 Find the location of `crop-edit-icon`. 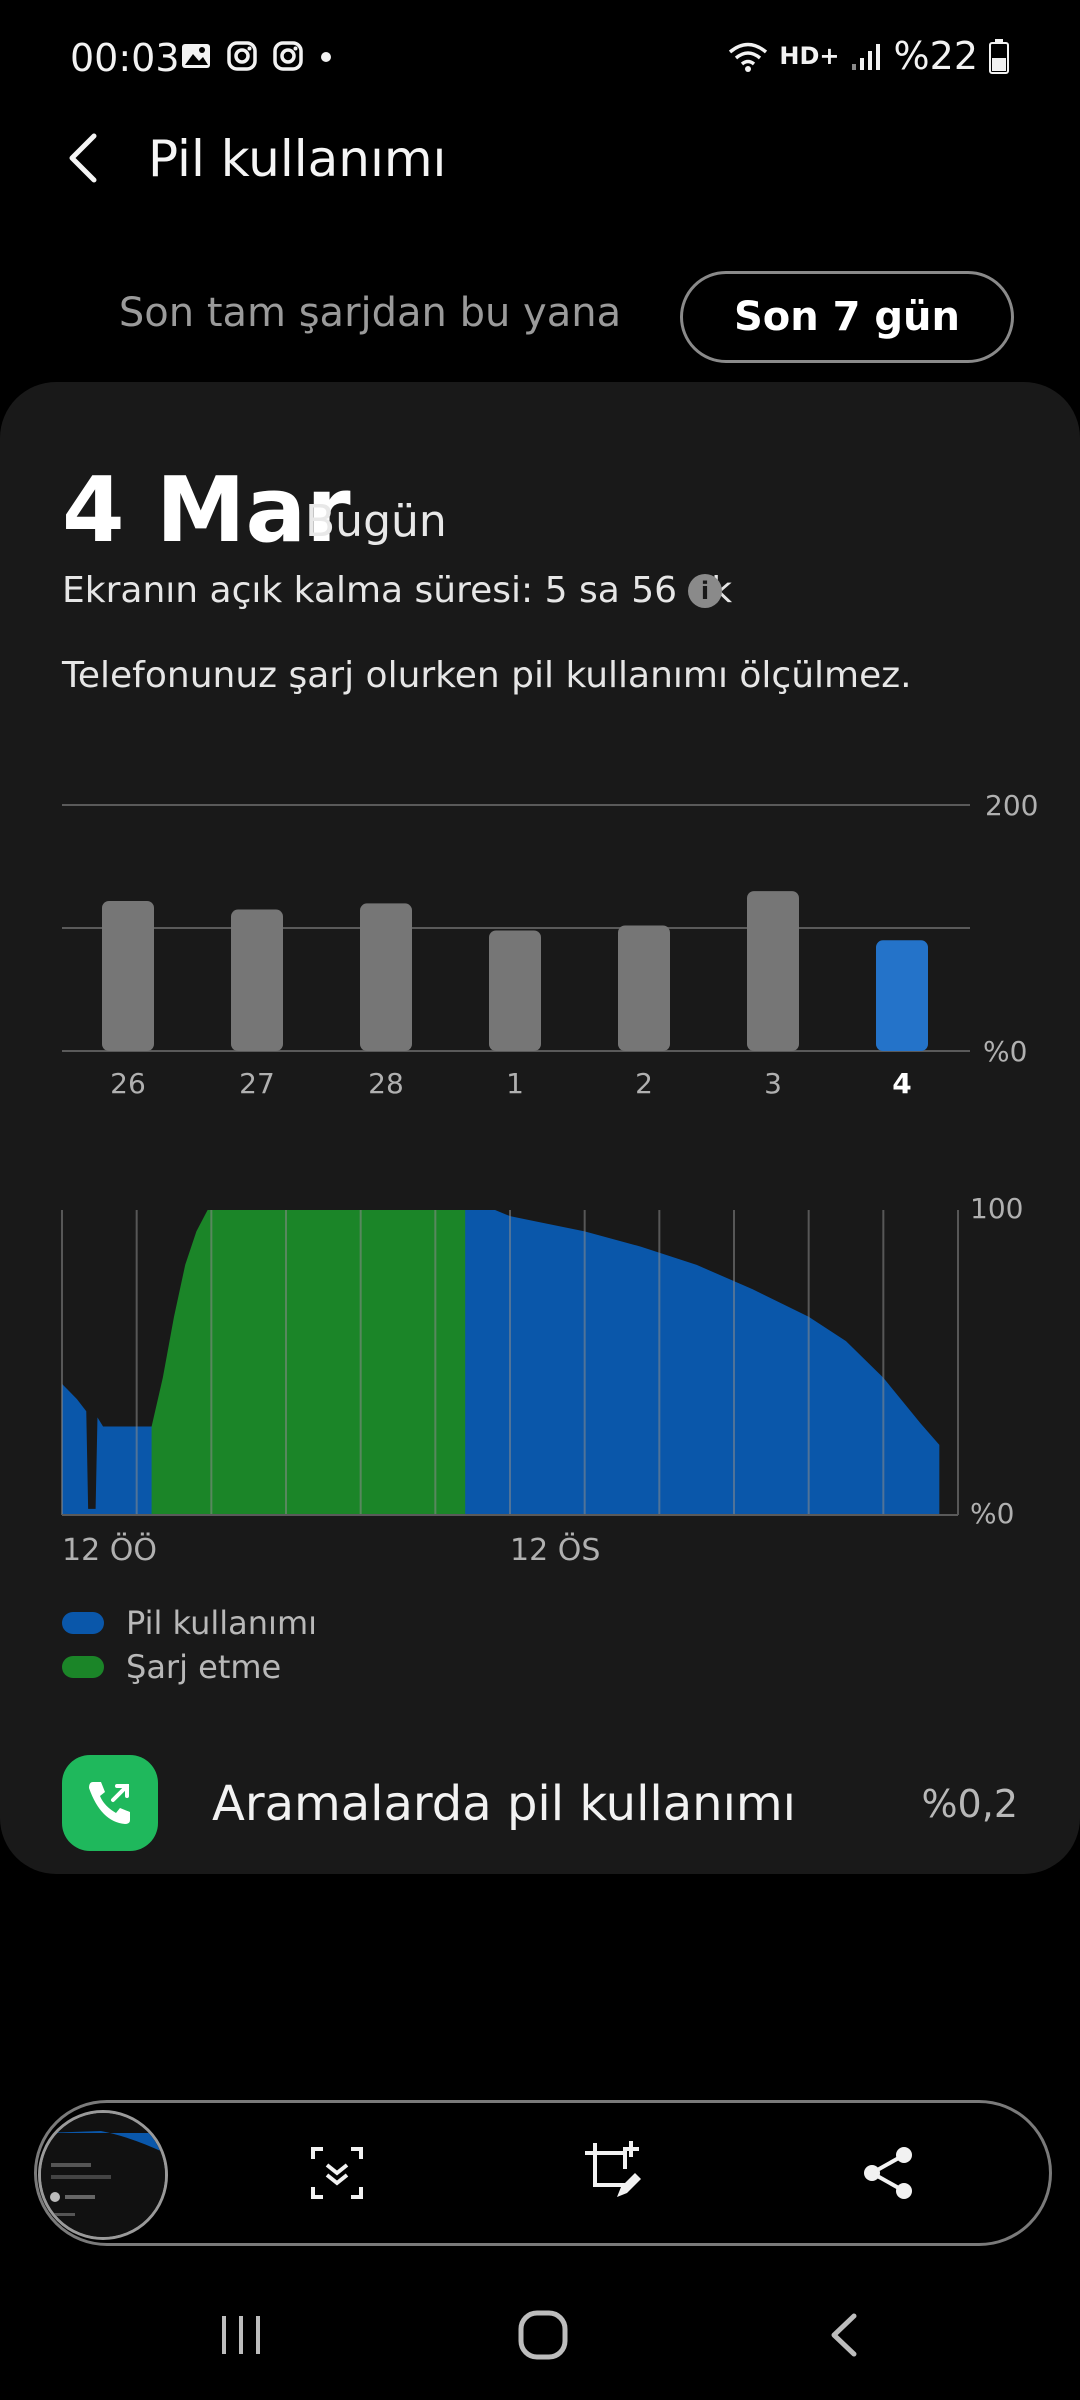

crop-edit-icon is located at coordinates (613, 2169).